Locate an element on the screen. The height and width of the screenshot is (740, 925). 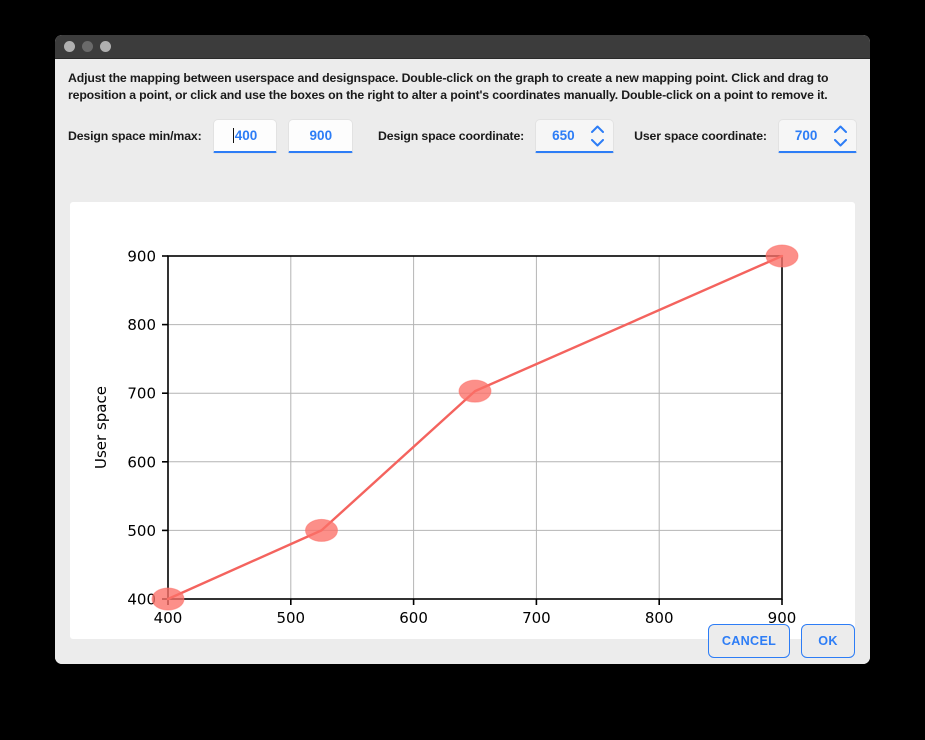
design-coordinate-label: Design space coordinate: is located at coordinates (451, 136).